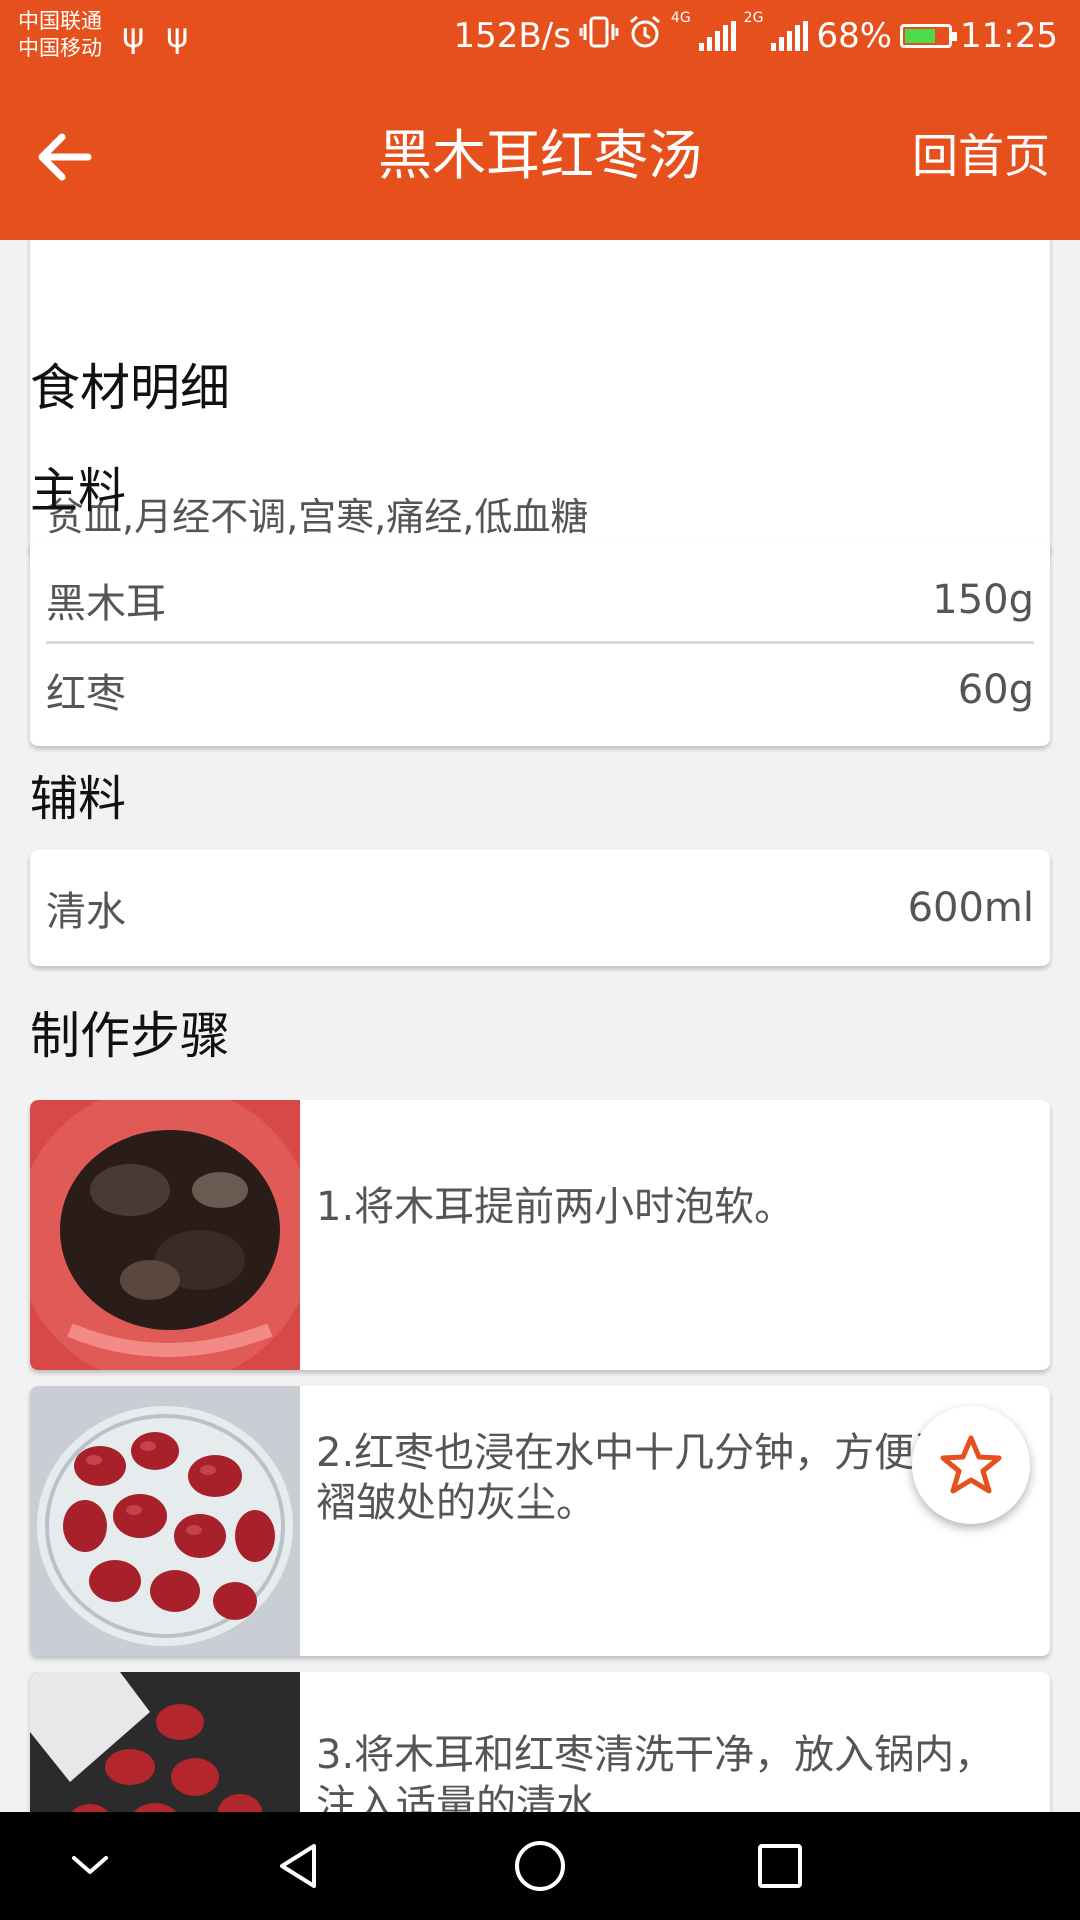 This screenshot has width=1080, height=1920. I want to click on ingredient-row: 红枣 60g, so click(540, 690).